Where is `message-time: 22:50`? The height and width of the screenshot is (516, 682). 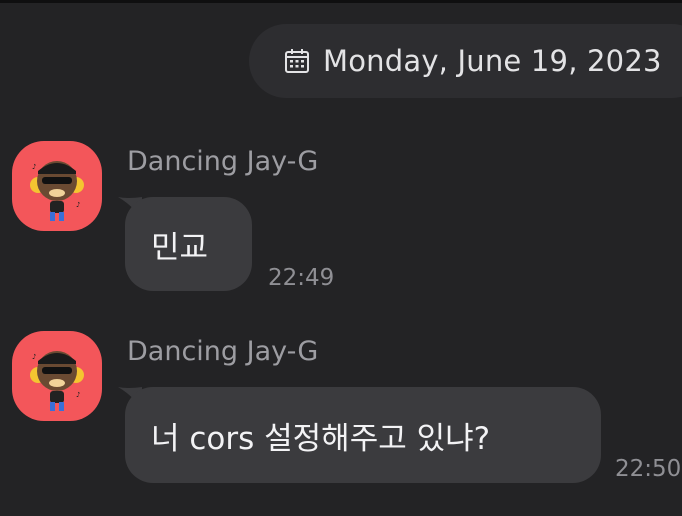 message-time: 22:50 is located at coordinates (648, 469).